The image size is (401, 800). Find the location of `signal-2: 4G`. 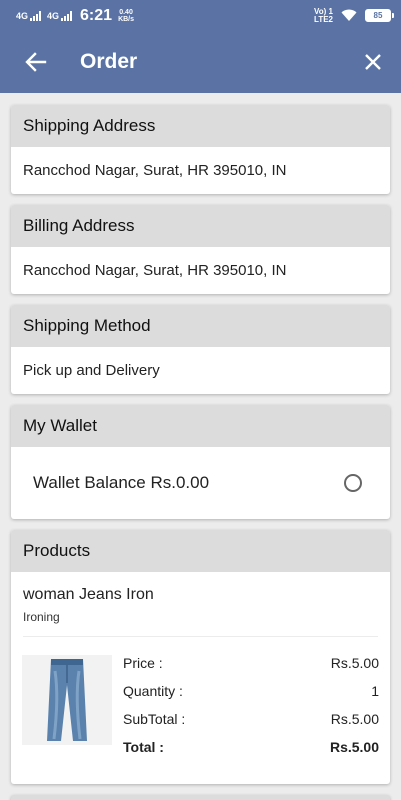

signal-2: 4G is located at coordinates (60, 15).